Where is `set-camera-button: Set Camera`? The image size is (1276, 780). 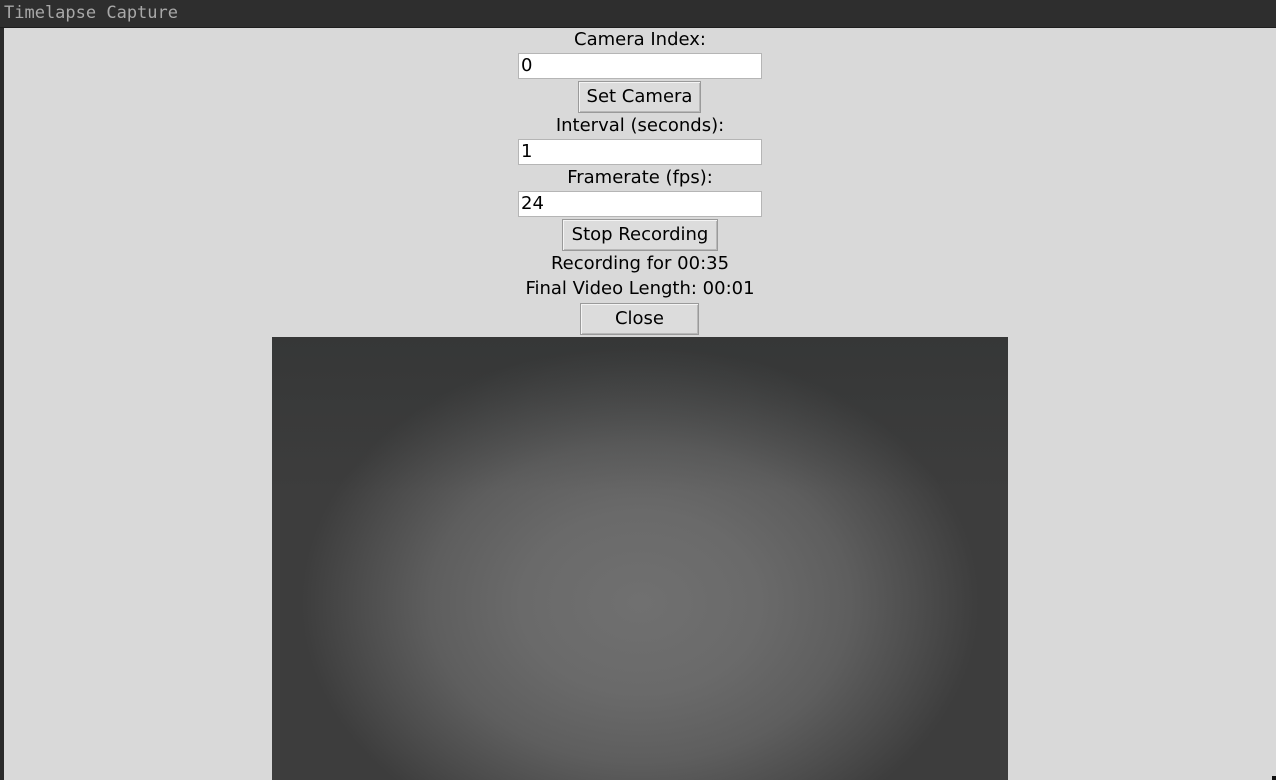
set-camera-button: Set Camera is located at coordinates (639, 97).